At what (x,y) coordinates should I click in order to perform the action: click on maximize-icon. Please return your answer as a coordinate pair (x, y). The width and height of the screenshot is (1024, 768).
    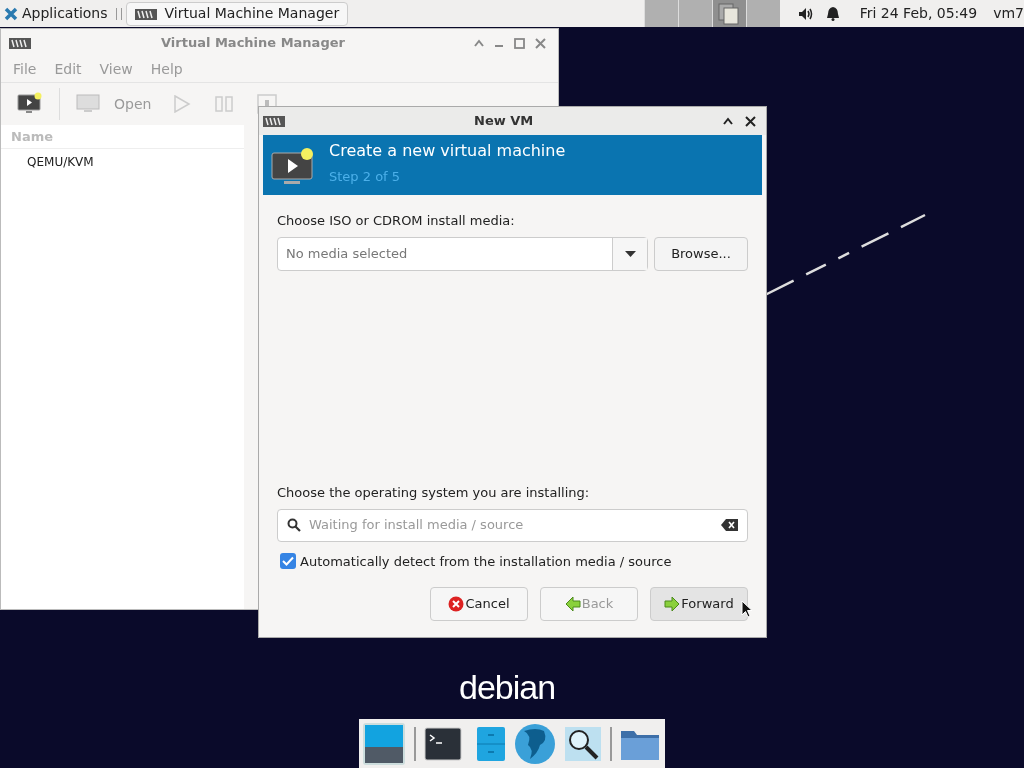
    Looking at the image, I should click on (519, 43).